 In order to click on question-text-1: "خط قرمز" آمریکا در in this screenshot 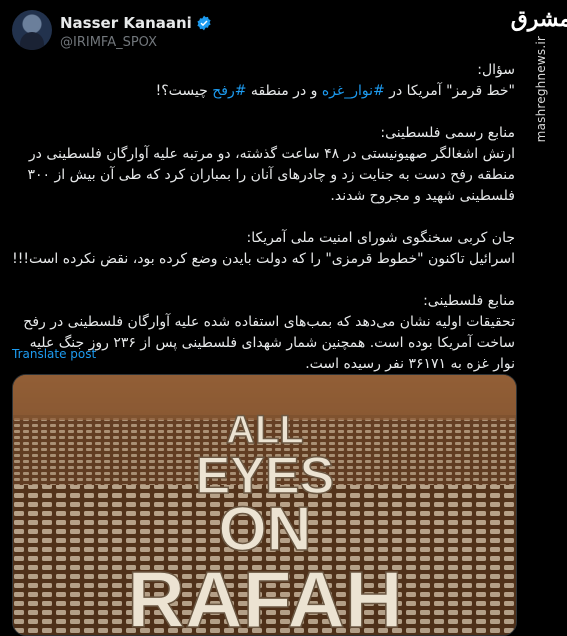, I will do `click(449, 91)`.